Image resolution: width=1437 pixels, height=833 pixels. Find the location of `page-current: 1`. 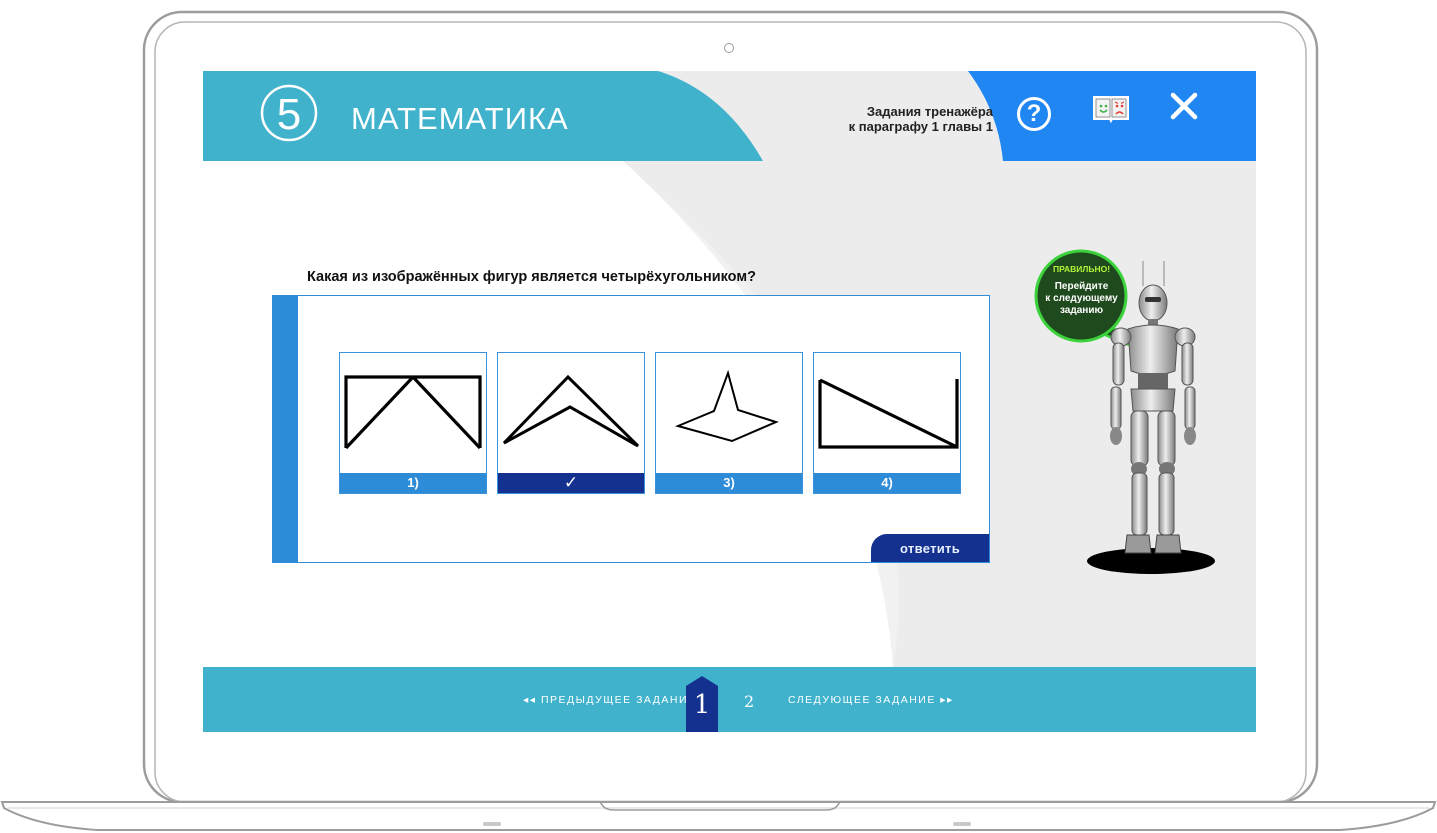

page-current: 1 is located at coordinates (702, 704).